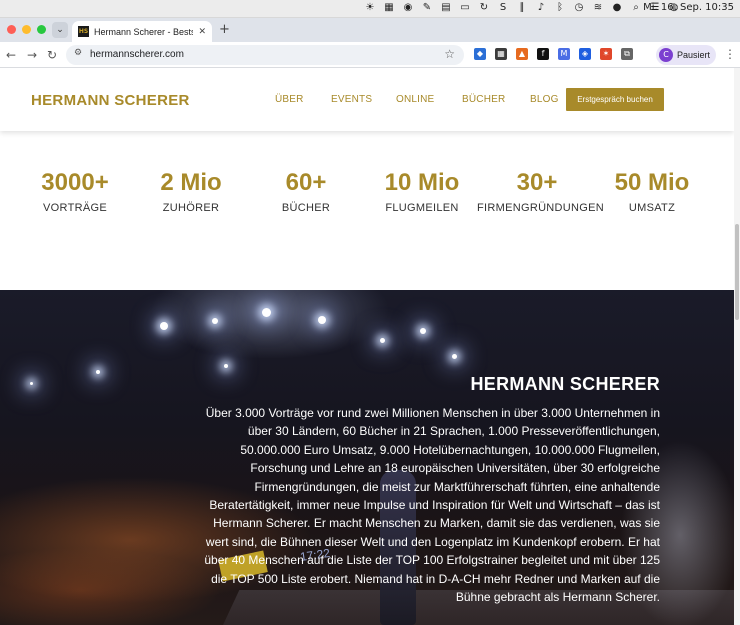  I want to click on tab-title: Hermann Scherer - Bestseller, so click(144, 31).